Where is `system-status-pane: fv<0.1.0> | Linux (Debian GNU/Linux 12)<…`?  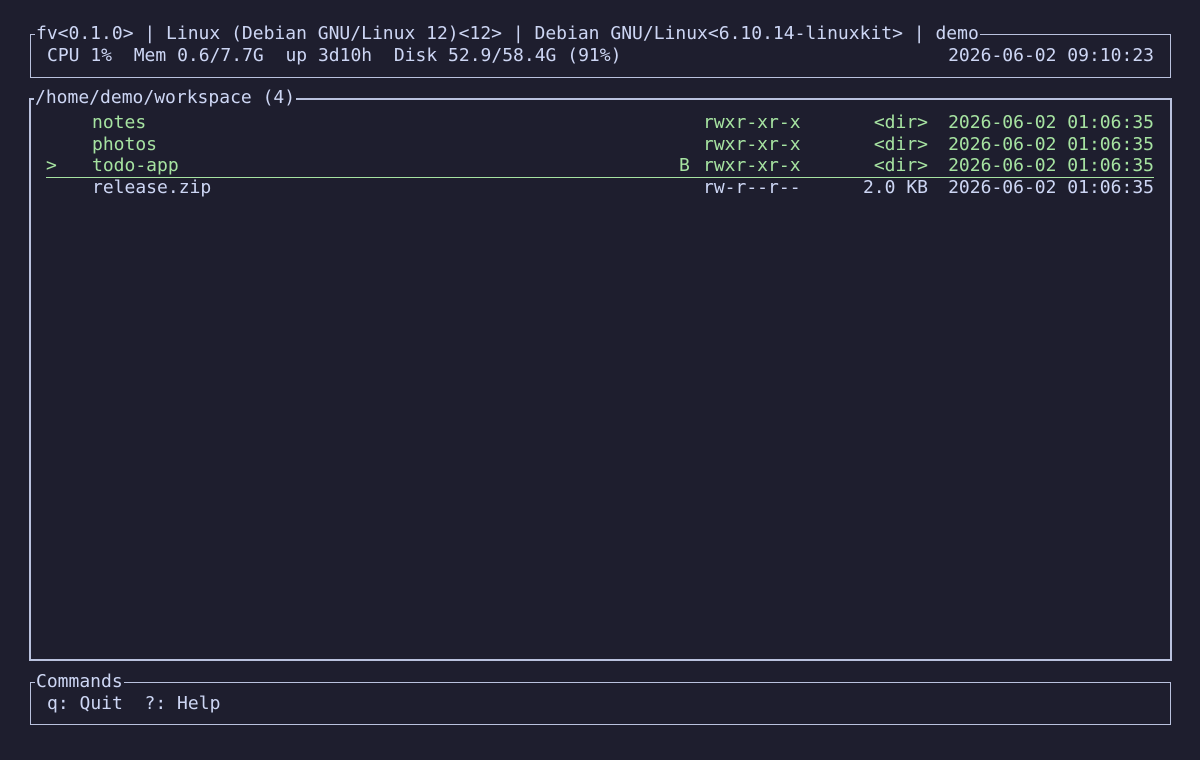 system-status-pane: fv<0.1.0> | Linux (Debian GNU/Linux 12)<… is located at coordinates (600, 50).